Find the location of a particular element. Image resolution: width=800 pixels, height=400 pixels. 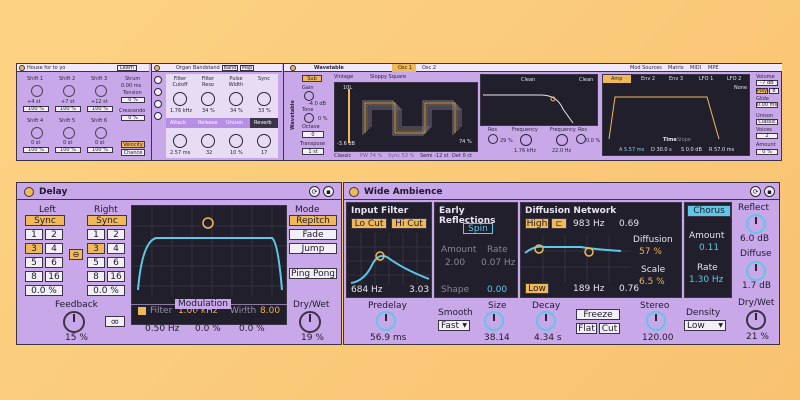

filter2-type: Clean is located at coordinates (586, 80).